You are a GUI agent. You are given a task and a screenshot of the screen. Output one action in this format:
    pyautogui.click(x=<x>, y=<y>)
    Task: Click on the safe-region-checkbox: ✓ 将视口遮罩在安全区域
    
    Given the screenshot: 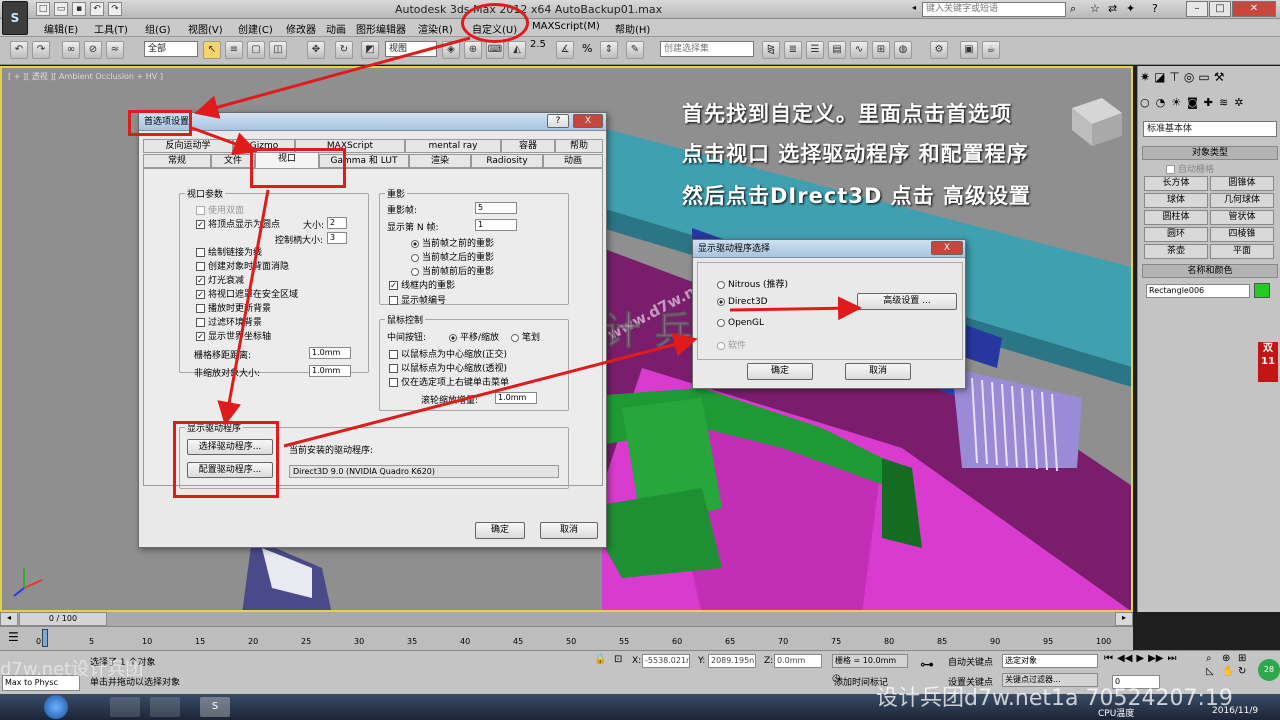 What is the action you would take?
    pyautogui.click(x=247, y=293)
    